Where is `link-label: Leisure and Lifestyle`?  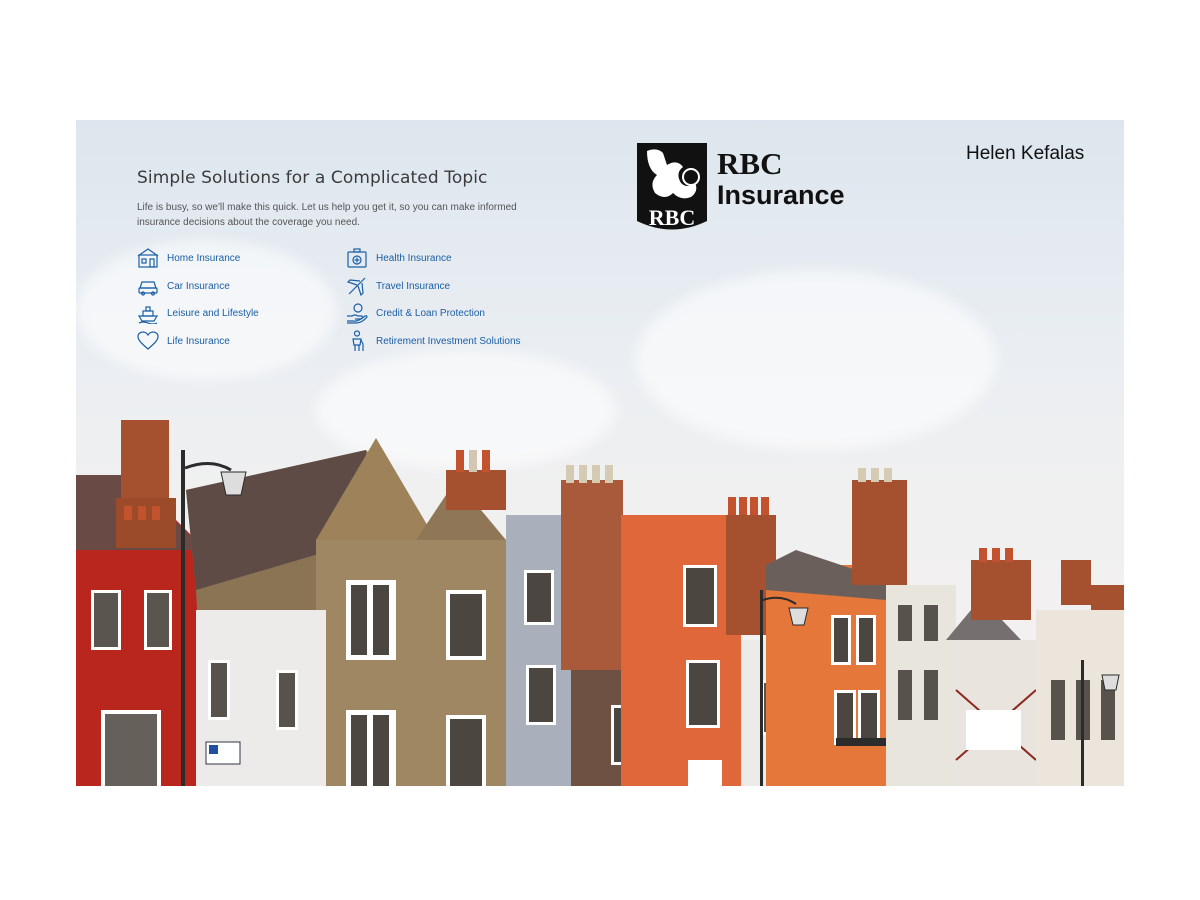
link-label: Leisure and Lifestyle is located at coordinates (213, 313).